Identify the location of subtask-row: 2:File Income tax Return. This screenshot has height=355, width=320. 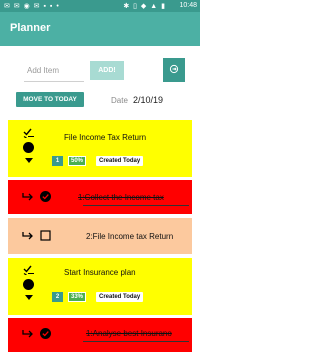
(100, 236).